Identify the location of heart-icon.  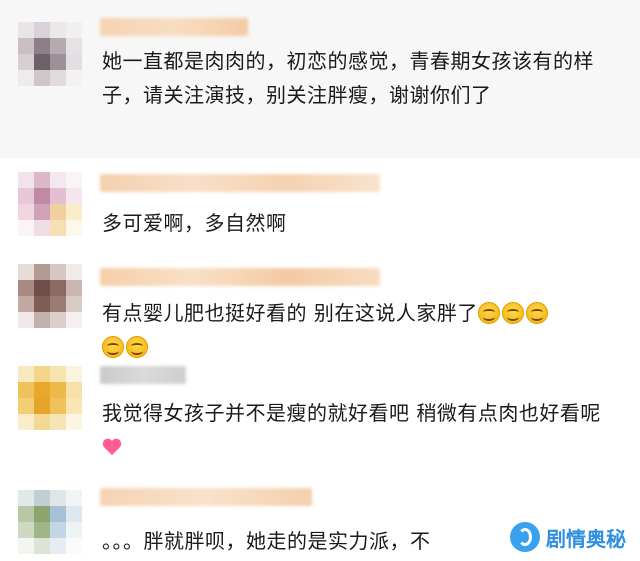
(112, 448).